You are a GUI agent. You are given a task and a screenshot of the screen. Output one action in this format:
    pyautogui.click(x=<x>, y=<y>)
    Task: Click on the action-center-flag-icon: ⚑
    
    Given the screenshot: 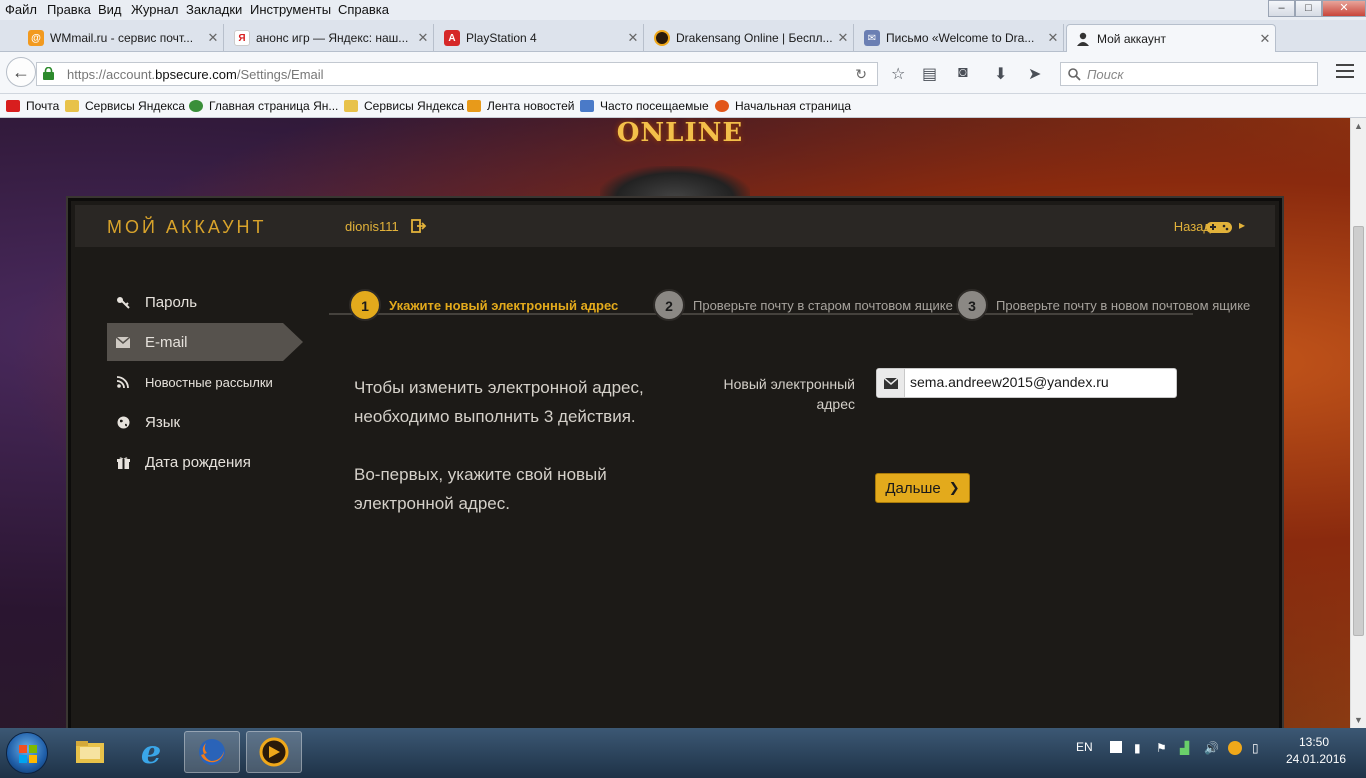 What is the action you would take?
    pyautogui.click(x=1163, y=748)
    